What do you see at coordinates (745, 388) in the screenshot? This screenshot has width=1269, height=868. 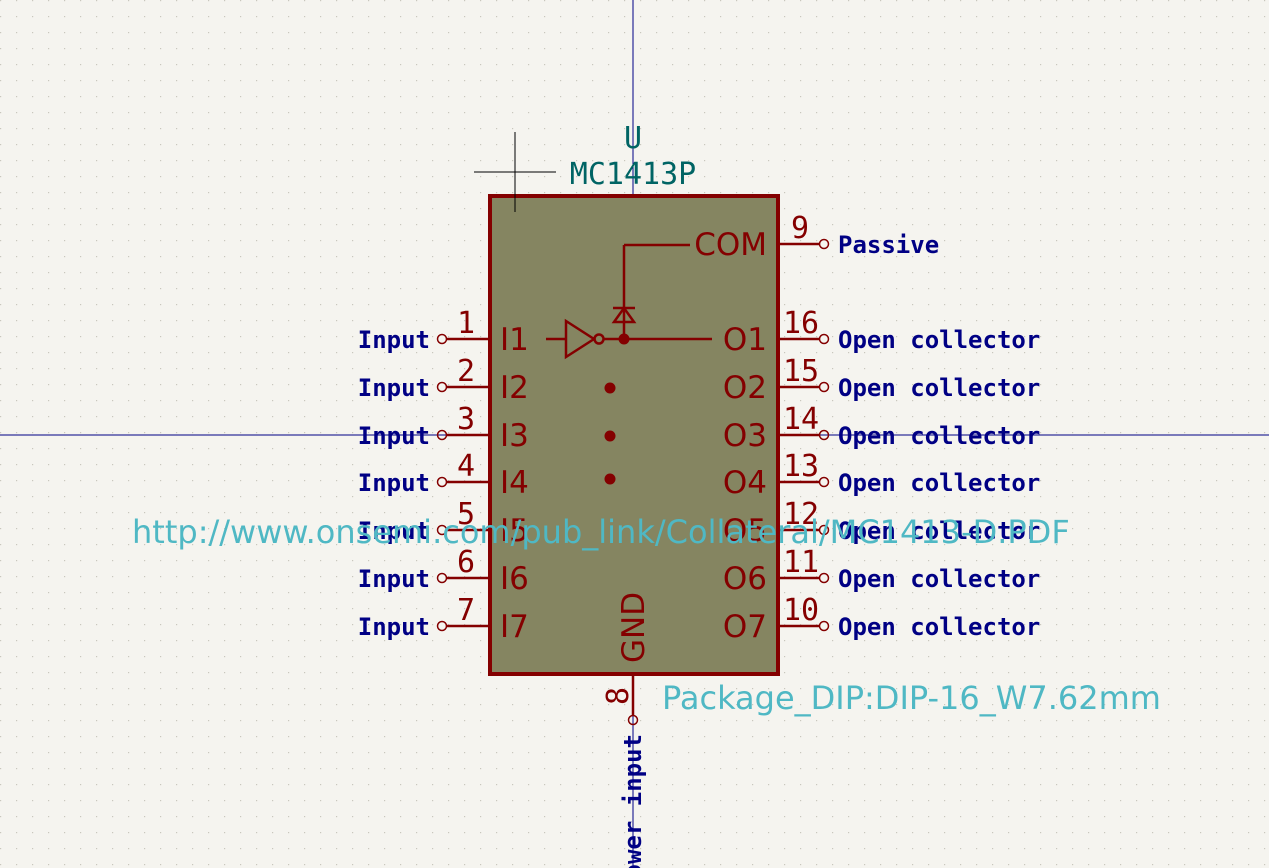 I see `pin-name: O2` at bounding box center [745, 388].